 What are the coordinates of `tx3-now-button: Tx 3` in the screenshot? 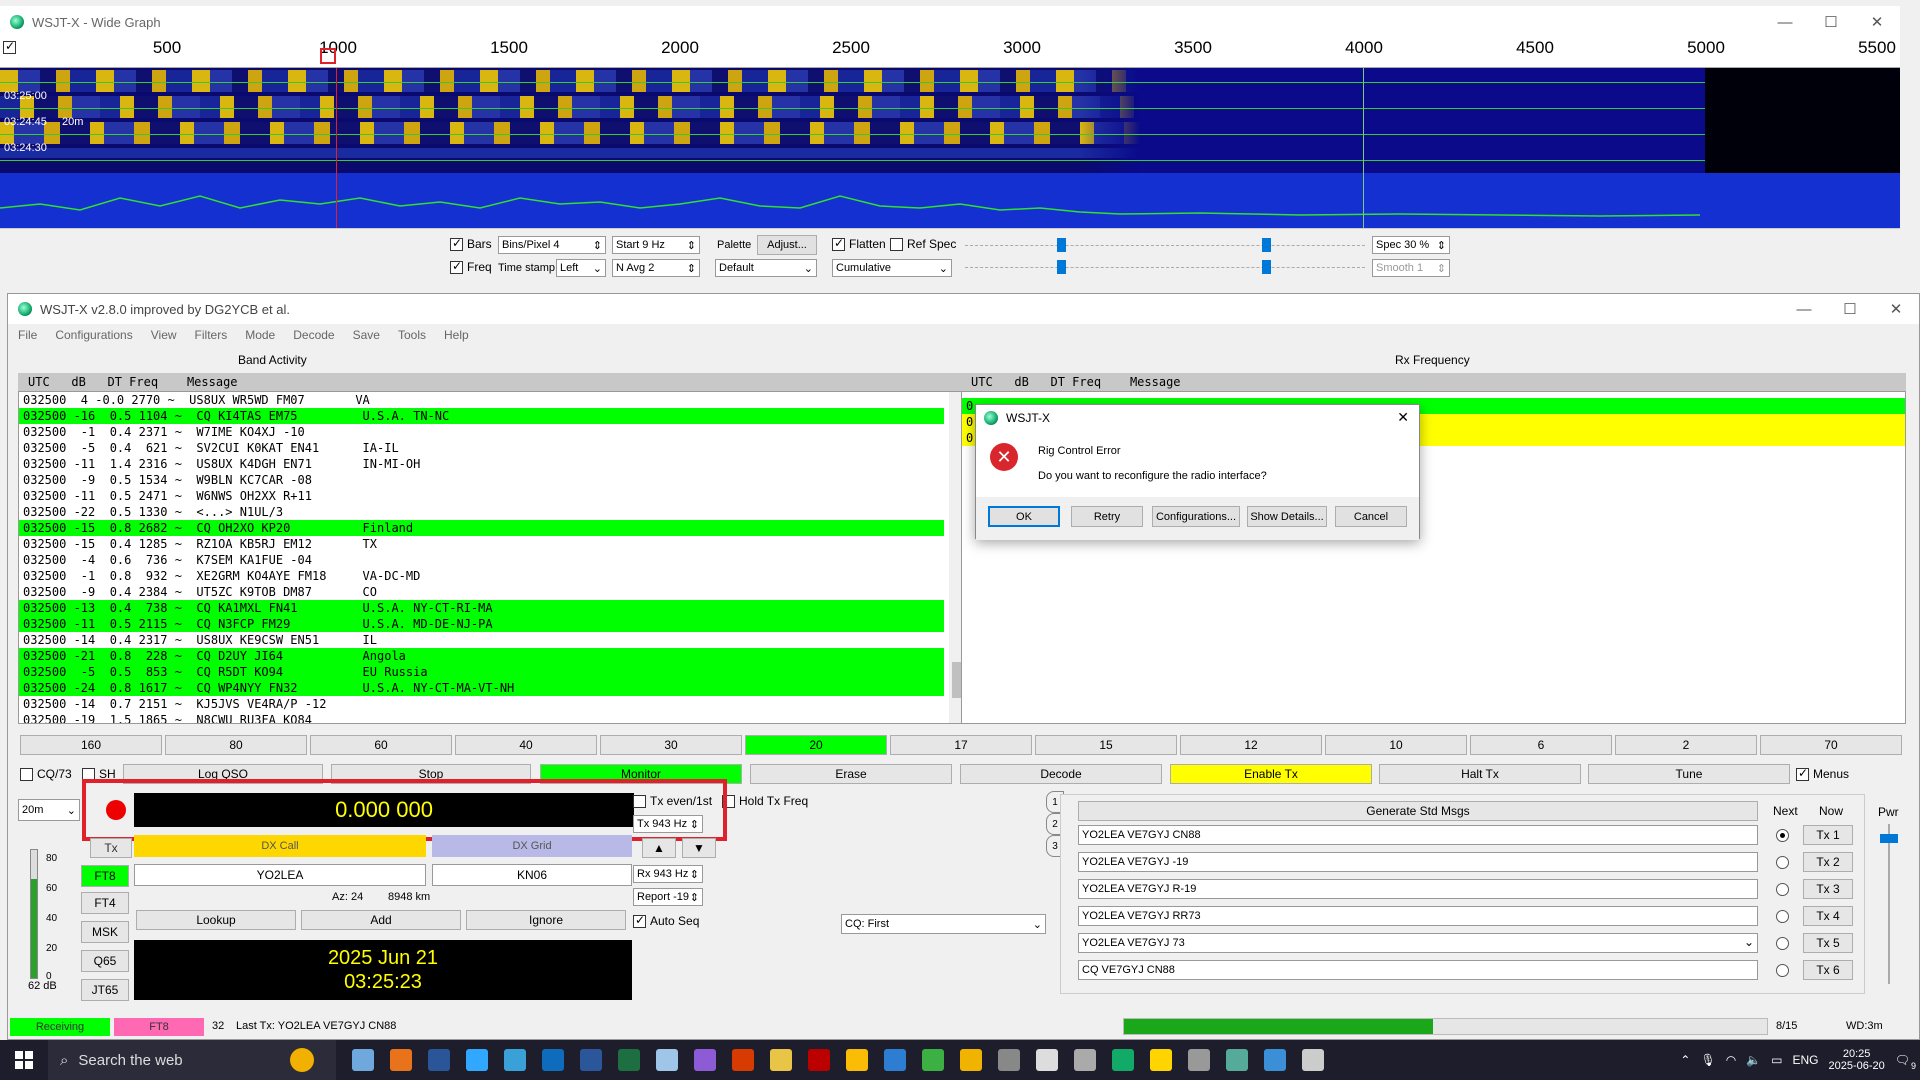 It's located at (1828, 889).